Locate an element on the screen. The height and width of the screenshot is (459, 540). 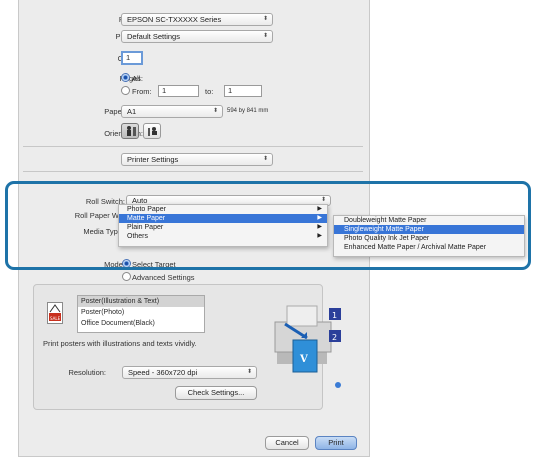
preset-item: Poster(Photo) is located at coordinates (141, 312).